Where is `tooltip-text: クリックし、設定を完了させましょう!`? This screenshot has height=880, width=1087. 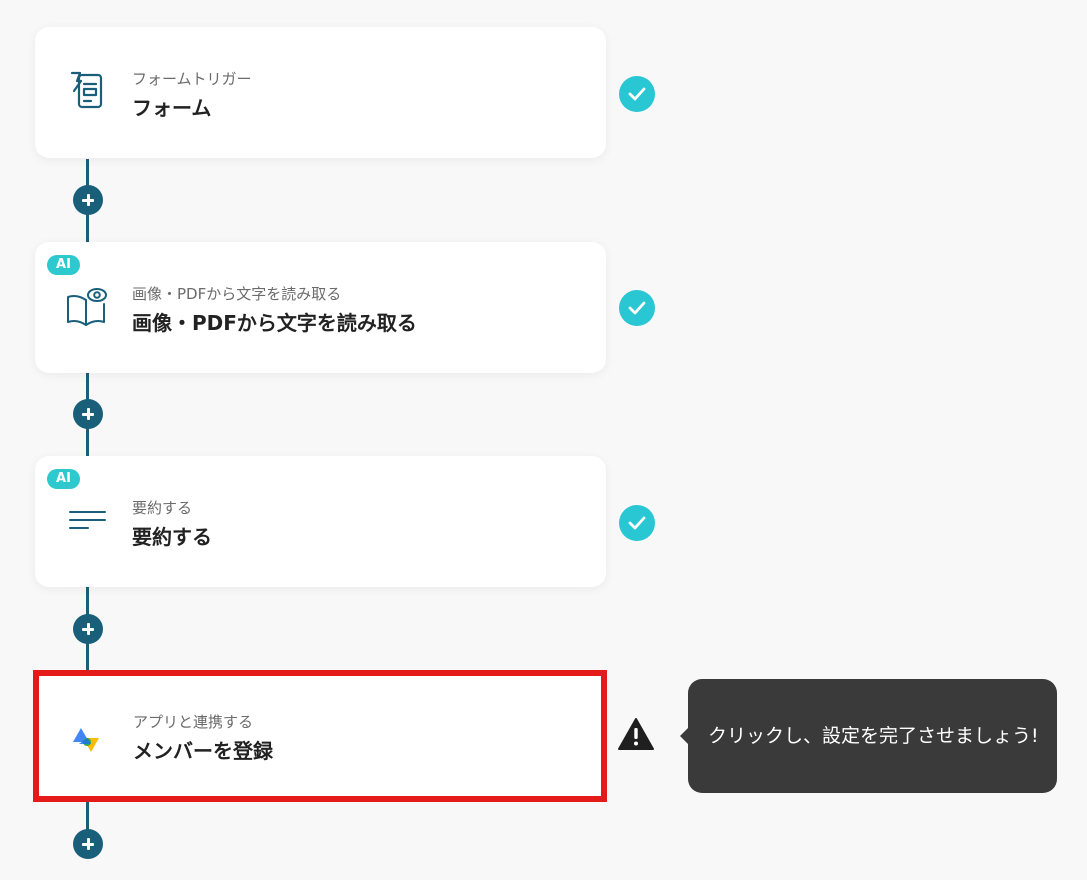
tooltip-text: クリックし、設定を完了させましょう! is located at coordinates (873, 736).